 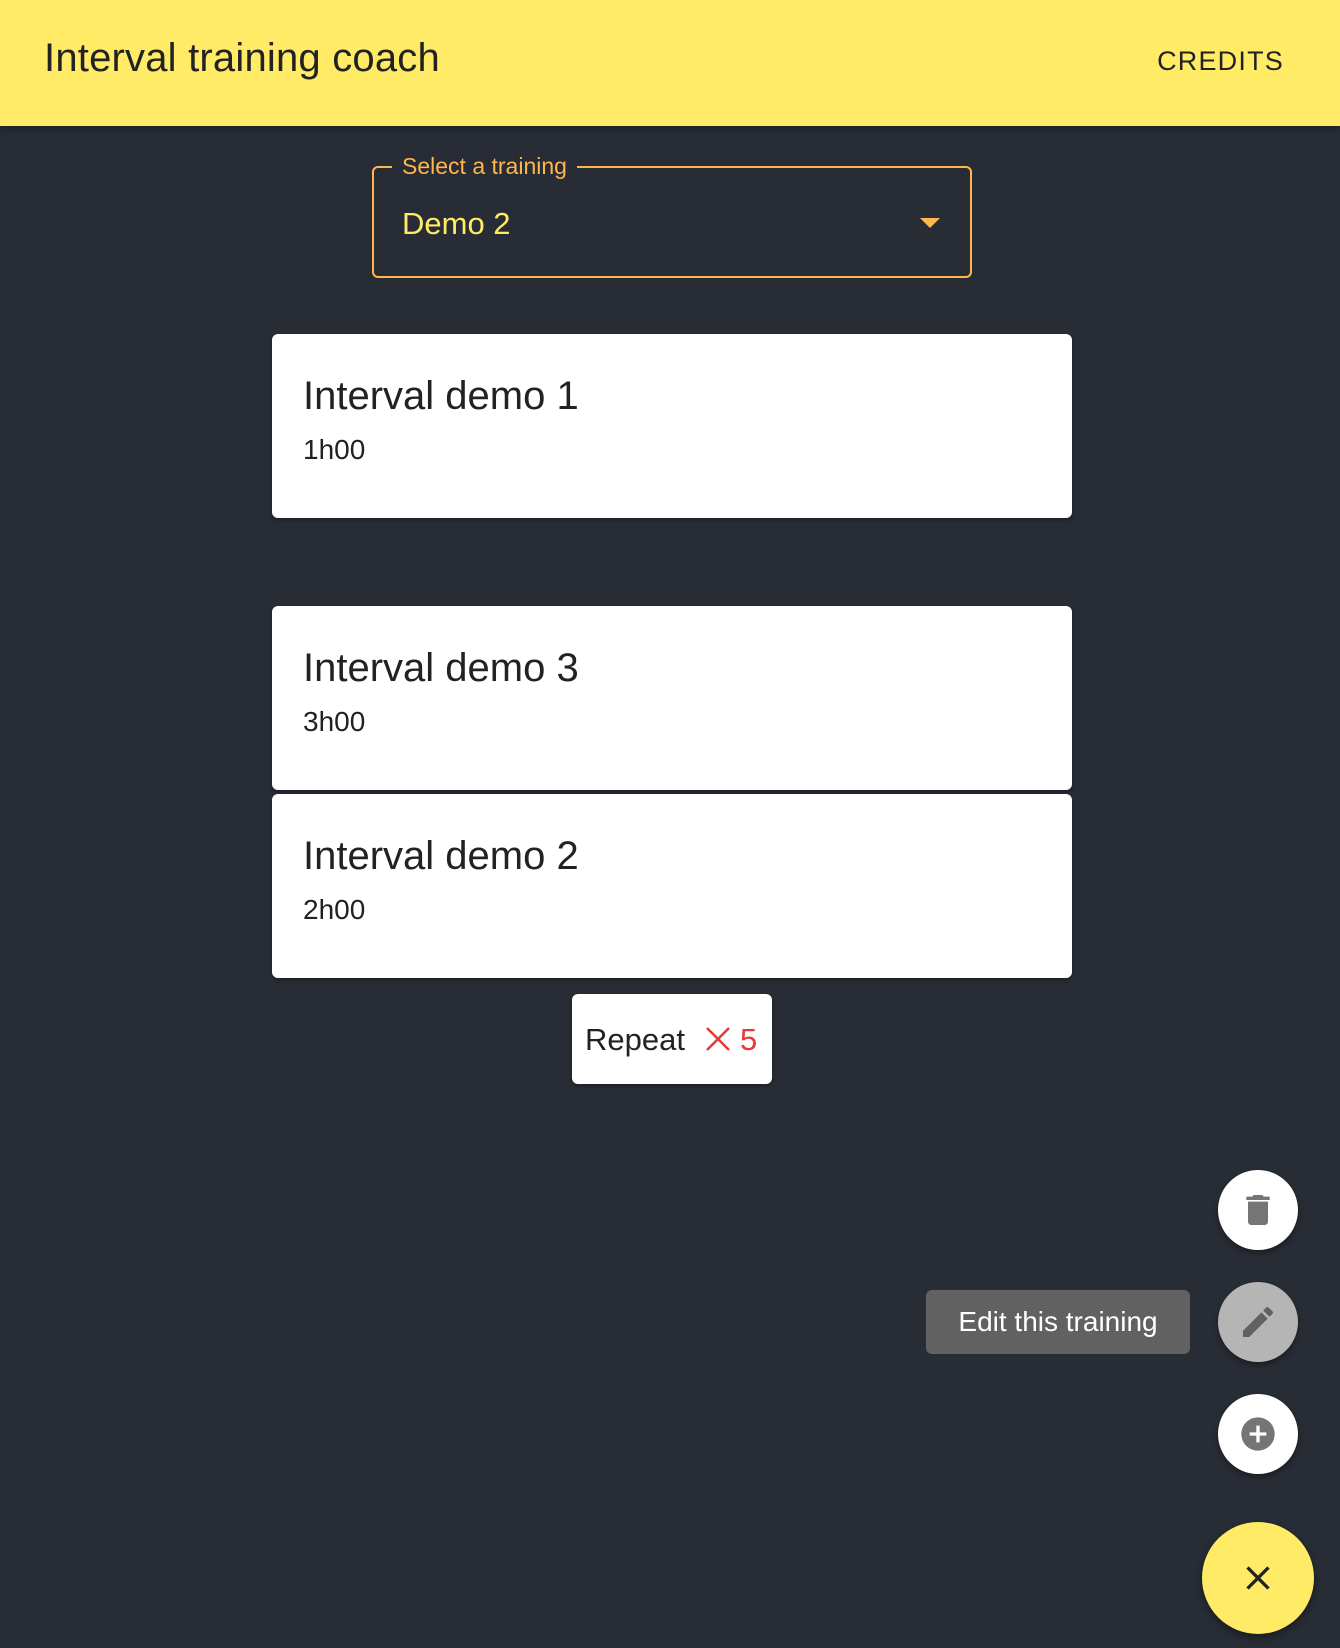 I want to click on interval-title: Interval demo 3, so click(x=441, y=668).